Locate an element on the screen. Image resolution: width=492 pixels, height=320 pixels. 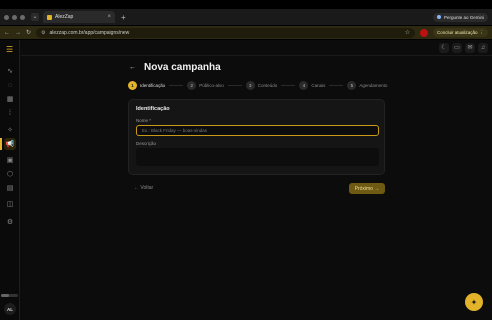
next-label: Próximo → is located at coordinates (367, 188).